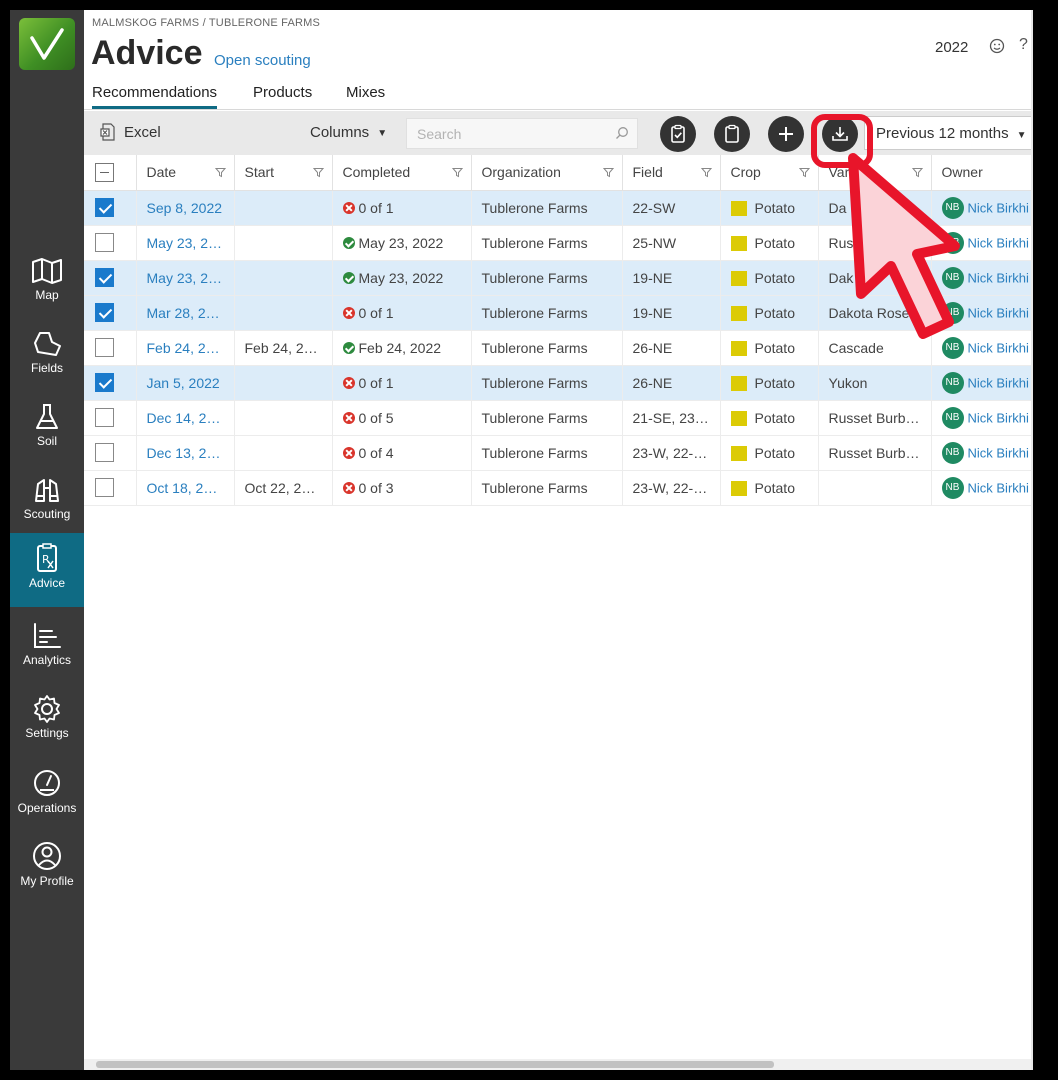 This screenshot has width=1058, height=1080. What do you see at coordinates (47, 570) in the screenshot?
I see `sidebar-item-advice: R Advice` at bounding box center [47, 570].